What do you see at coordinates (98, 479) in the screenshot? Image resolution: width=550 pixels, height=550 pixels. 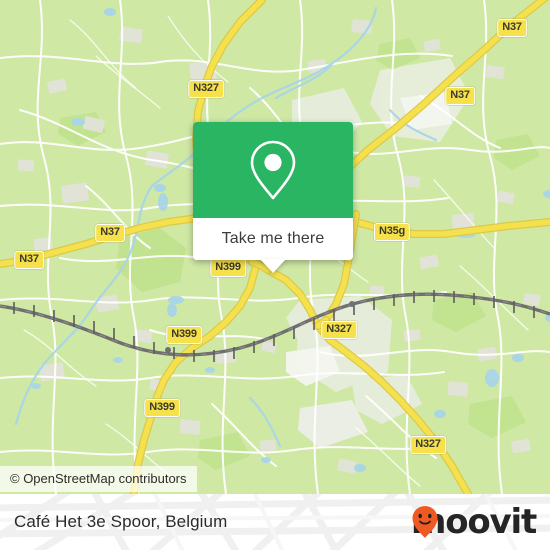 I see `osm-attribution: © OpenStreetMap contributors` at bounding box center [98, 479].